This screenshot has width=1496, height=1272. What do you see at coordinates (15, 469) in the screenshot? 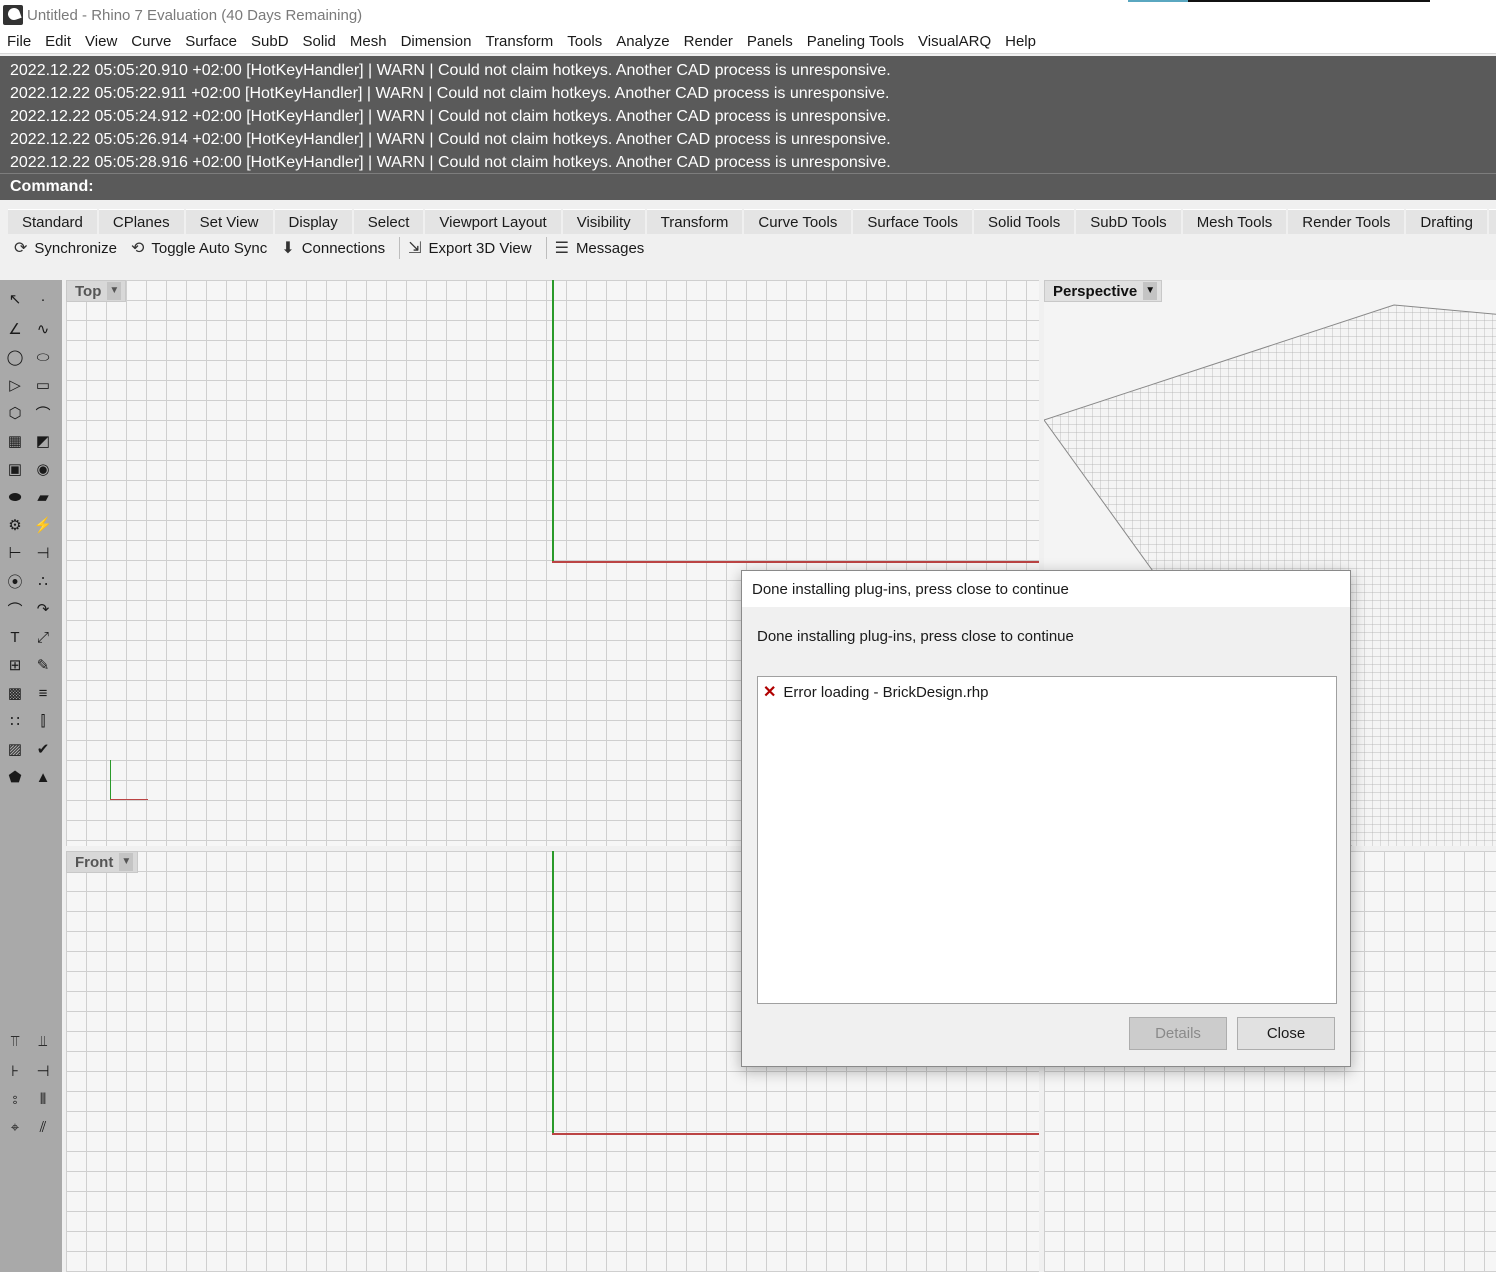
I see `box-icon: ▣` at bounding box center [15, 469].